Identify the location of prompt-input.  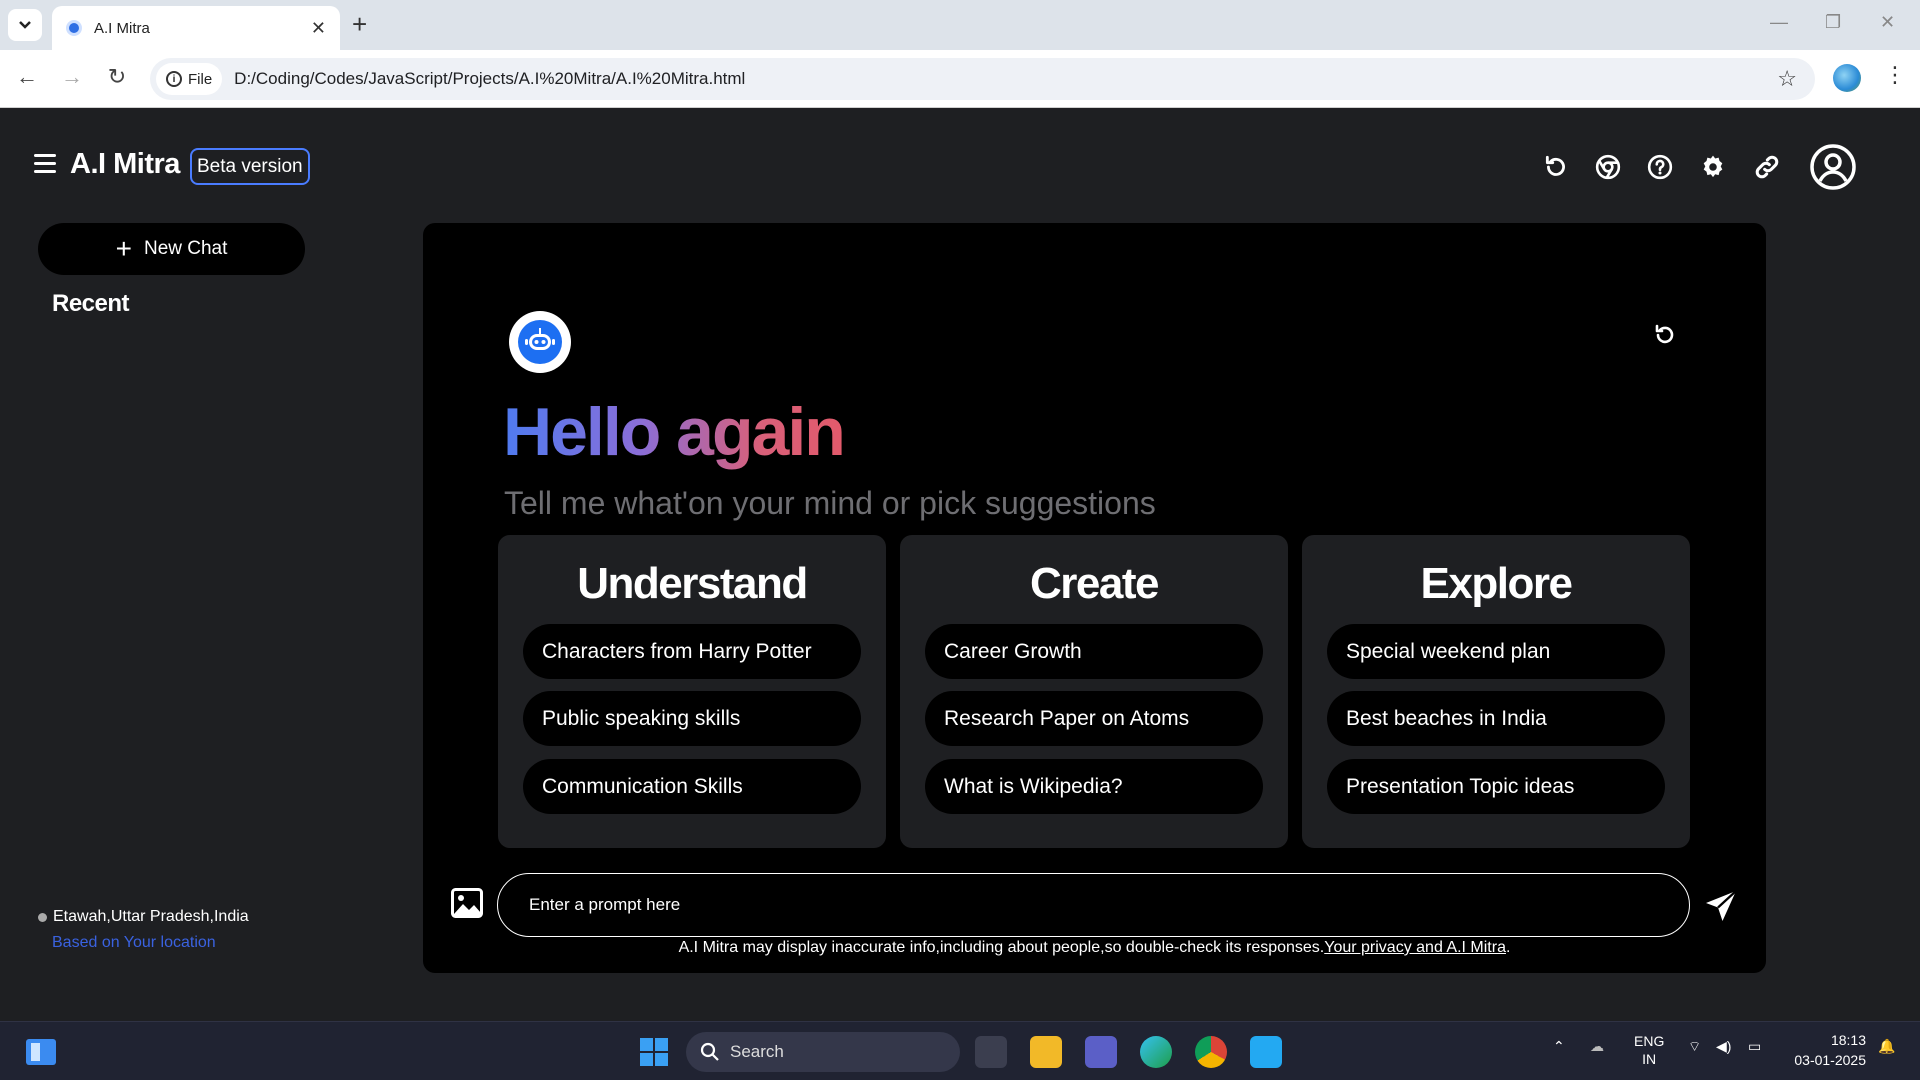
(1093, 905).